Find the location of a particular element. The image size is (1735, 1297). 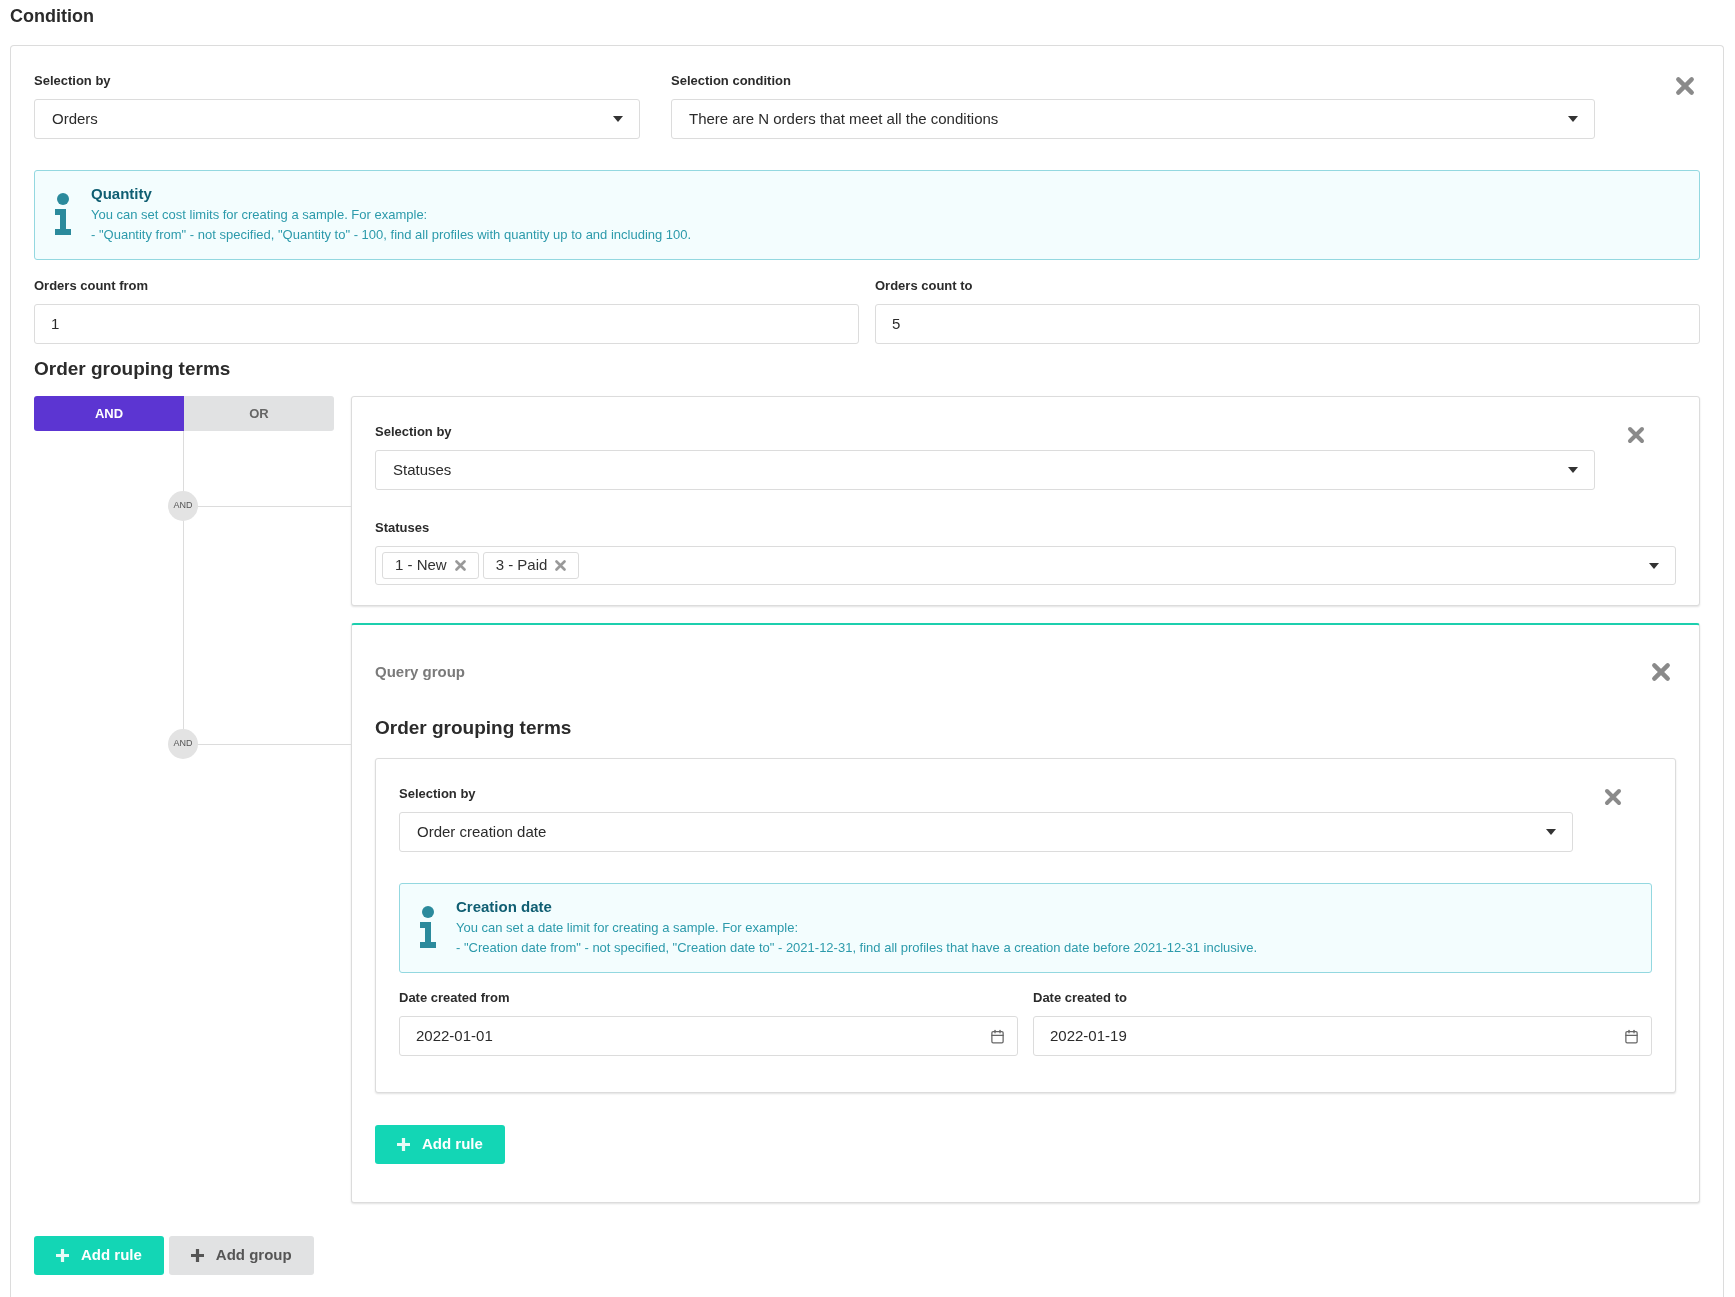

date-field: 2022-01-01 is located at coordinates (708, 1036).